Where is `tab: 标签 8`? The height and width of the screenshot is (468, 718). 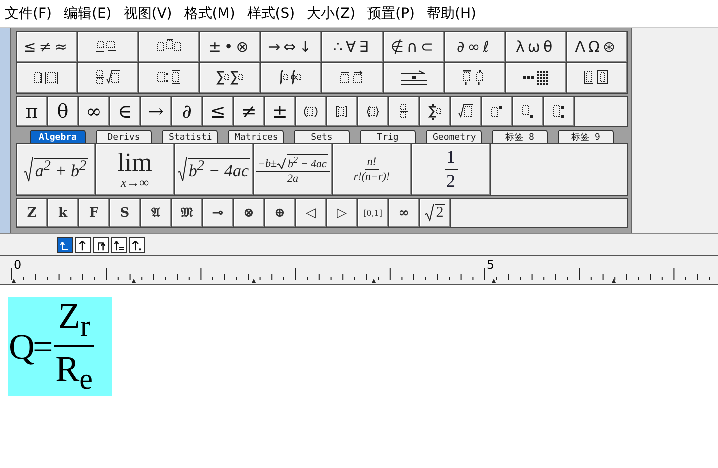
tab: 标签 8 is located at coordinates (520, 137).